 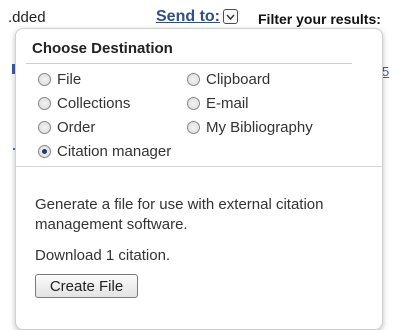 I want to click on option-label: Clipboard, so click(x=238, y=79).